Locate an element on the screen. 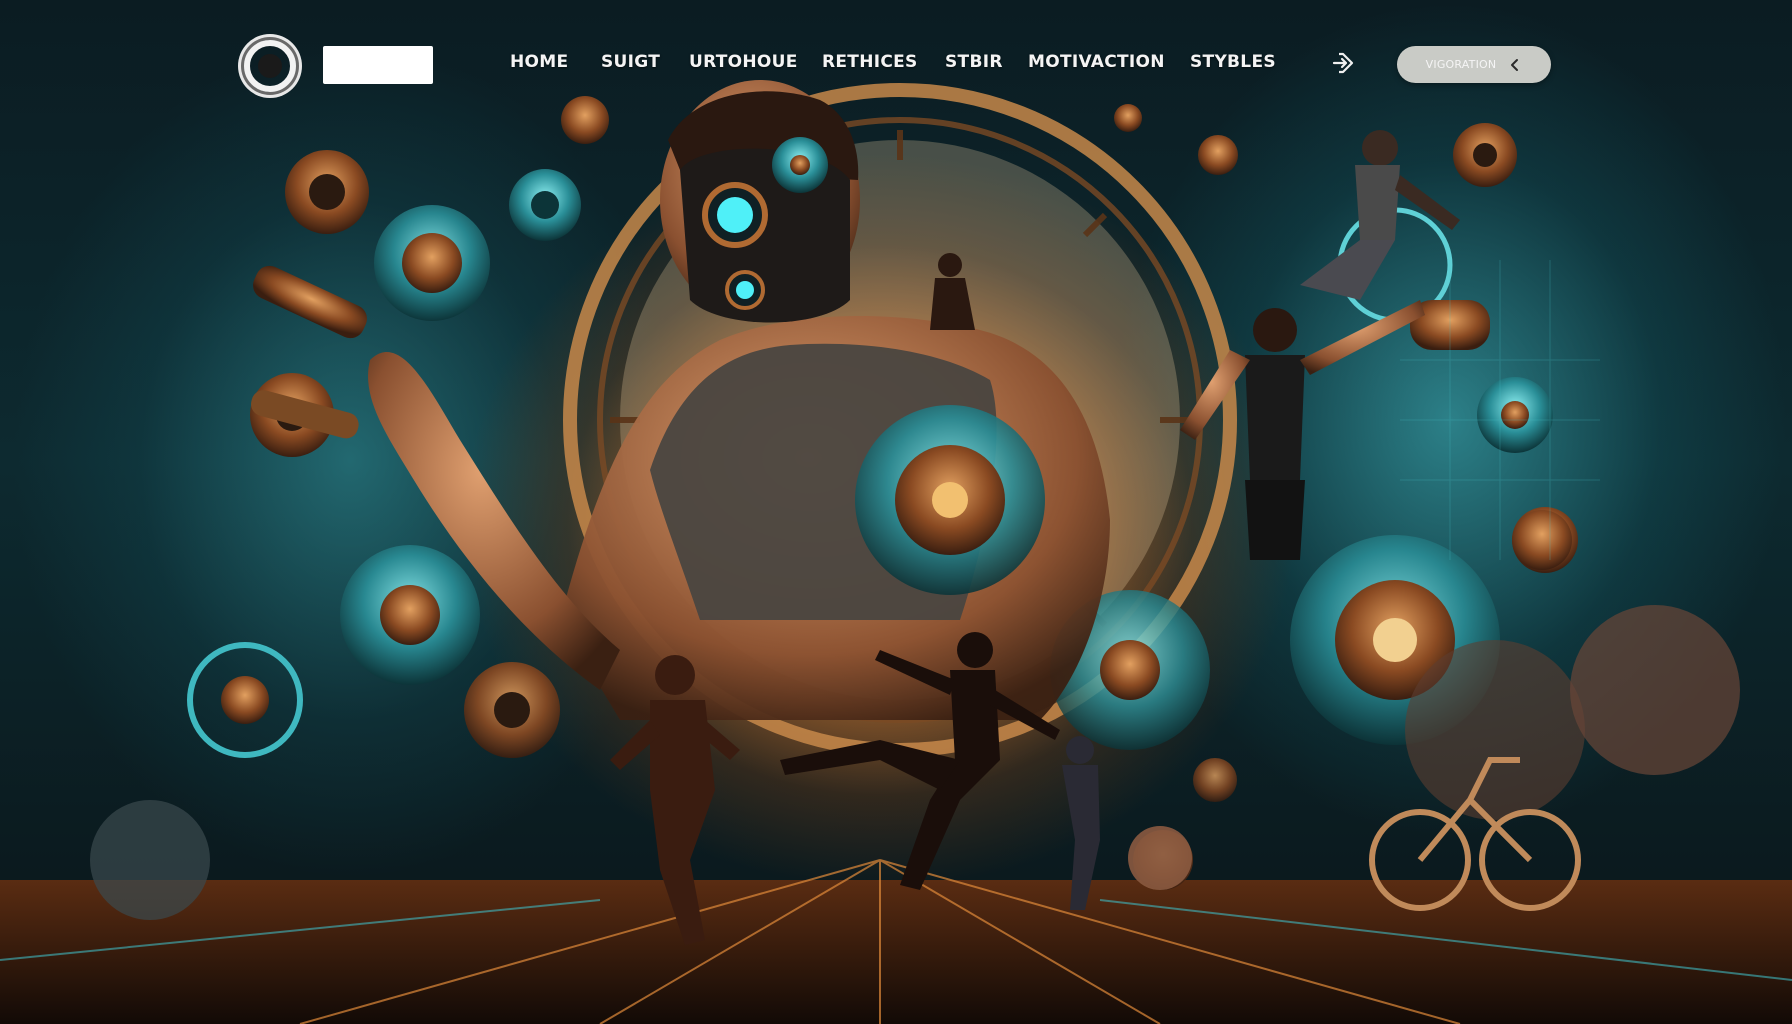  nav-item-7: STYBLES is located at coordinates (1233, 62).